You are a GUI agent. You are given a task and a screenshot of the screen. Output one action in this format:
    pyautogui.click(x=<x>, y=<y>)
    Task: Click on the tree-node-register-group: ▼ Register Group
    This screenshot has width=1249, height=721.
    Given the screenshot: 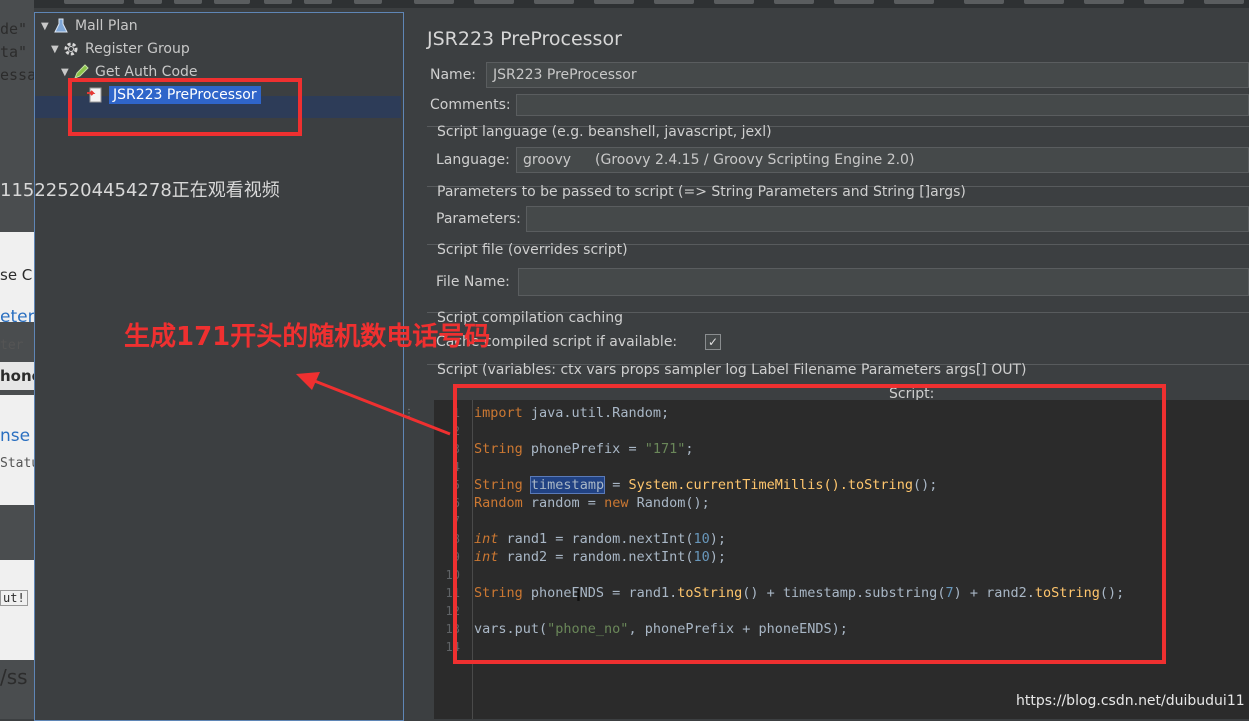 What is the action you would take?
    pyautogui.click(x=120, y=49)
    